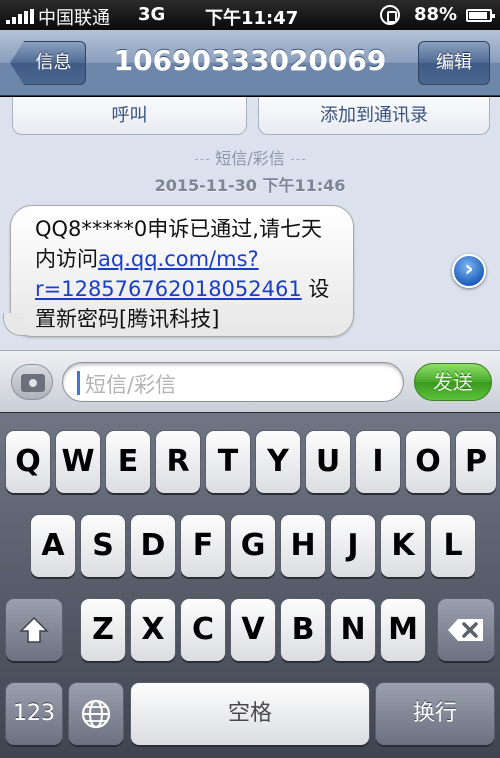 The height and width of the screenshot is (758, 500). What do you see at coordinates (153, 630) in the screenshot?
I see `key-x: X` at bounding box center [153, 630].